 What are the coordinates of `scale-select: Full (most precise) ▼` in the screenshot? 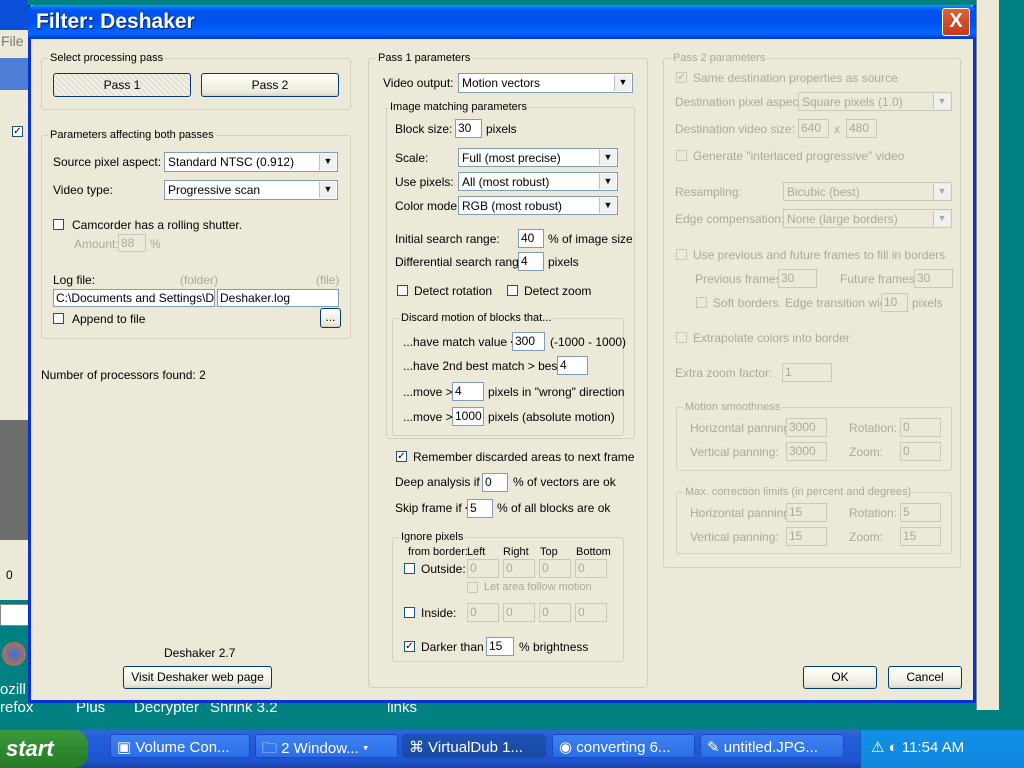 It's located at (538, 157).